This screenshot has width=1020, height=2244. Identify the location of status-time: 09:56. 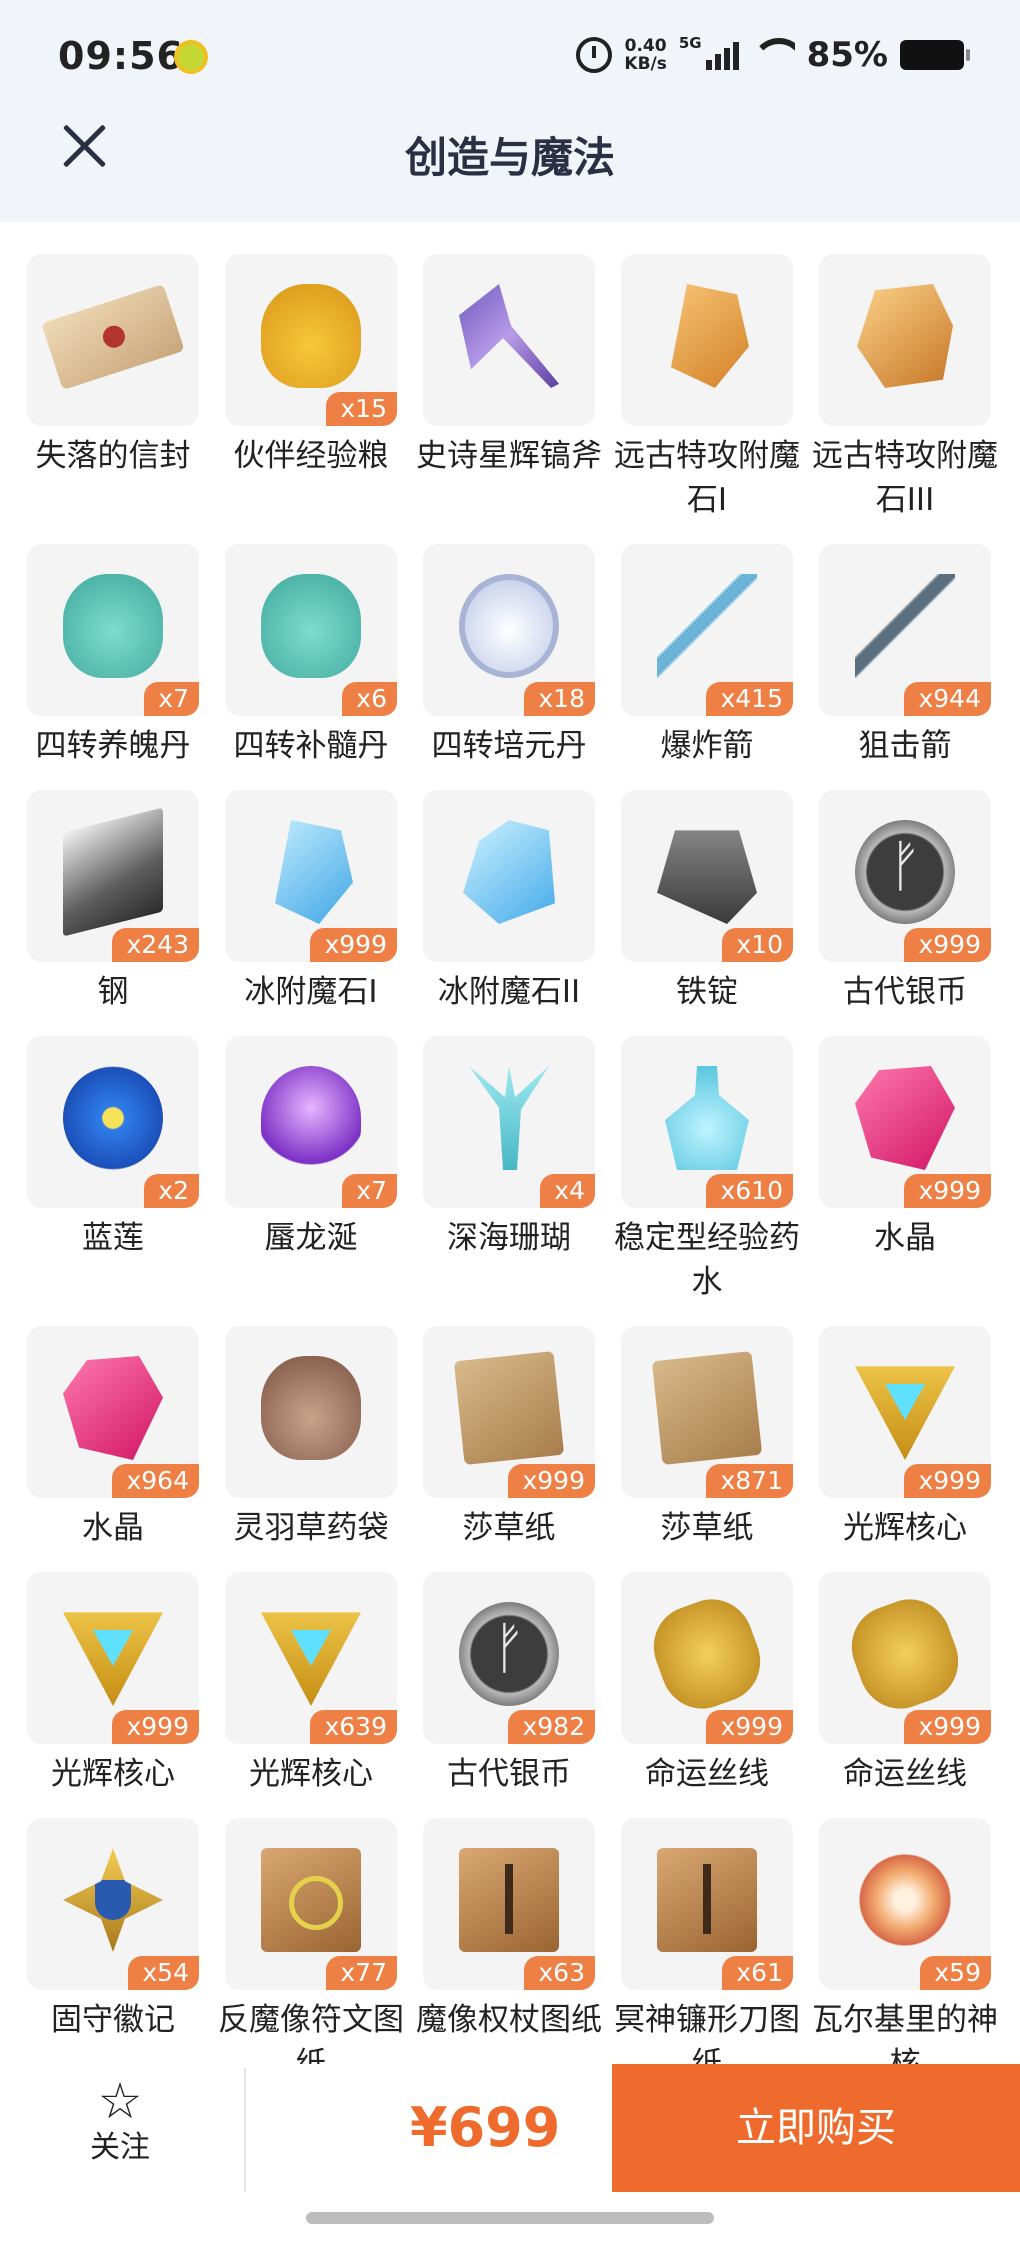
(121, 56).